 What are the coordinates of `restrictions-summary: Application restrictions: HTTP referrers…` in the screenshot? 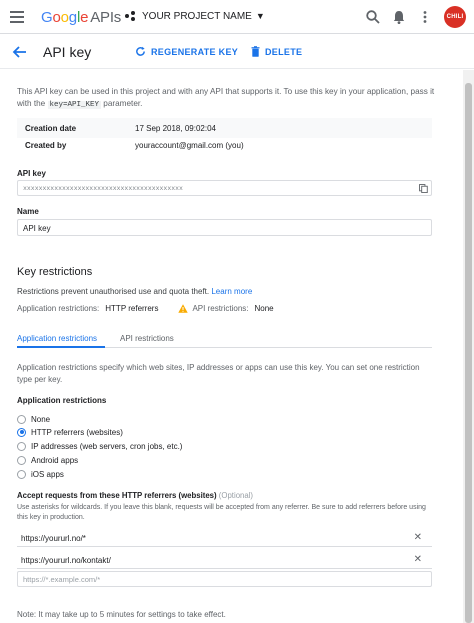 It's located at (145, 308).